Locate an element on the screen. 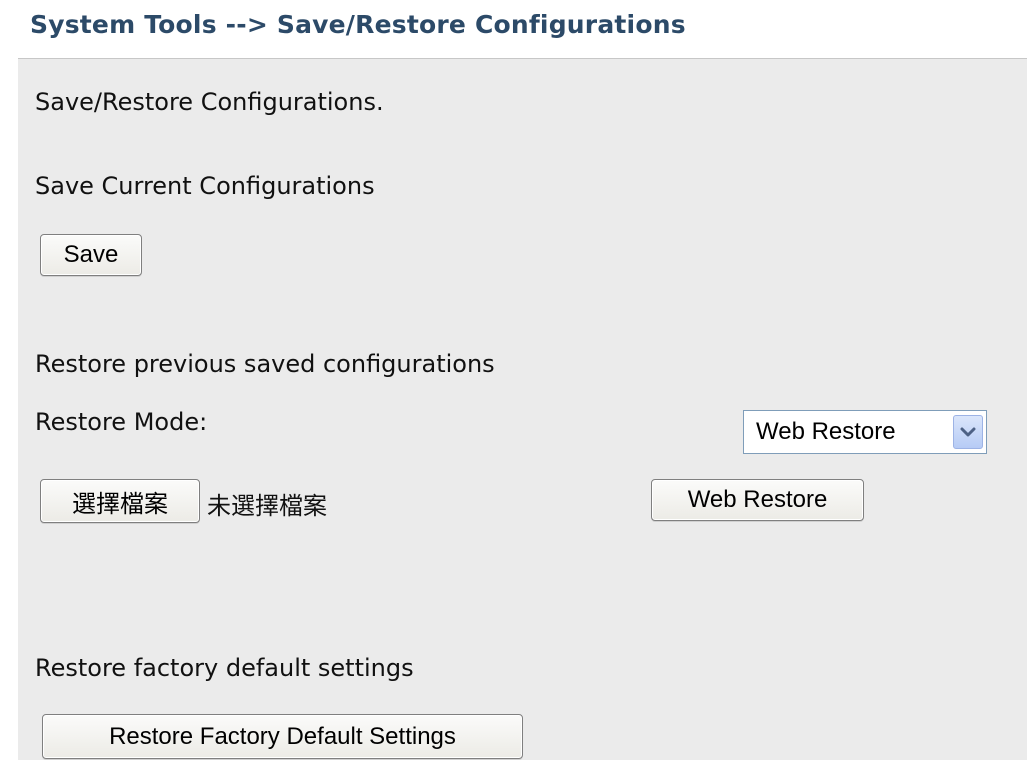  save-button: Save is located at coordinates (91, 255).